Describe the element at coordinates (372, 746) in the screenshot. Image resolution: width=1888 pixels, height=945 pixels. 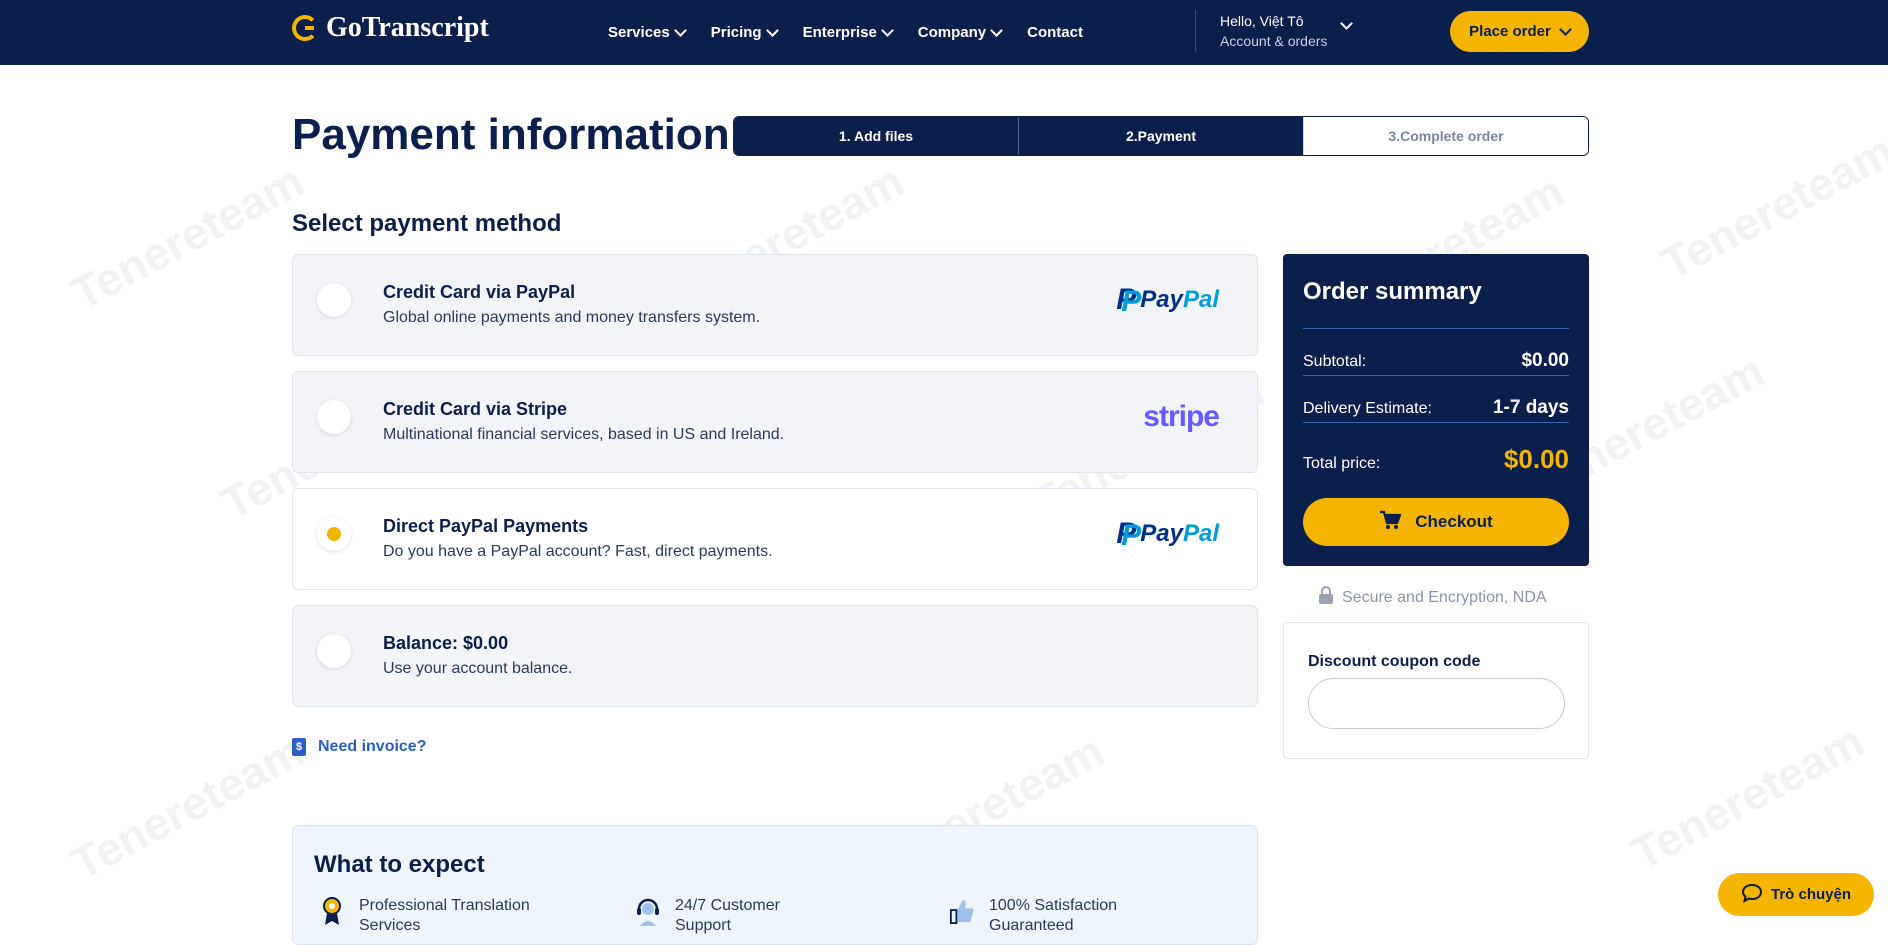
I see `invoice-label: Need invoice?` at that location.